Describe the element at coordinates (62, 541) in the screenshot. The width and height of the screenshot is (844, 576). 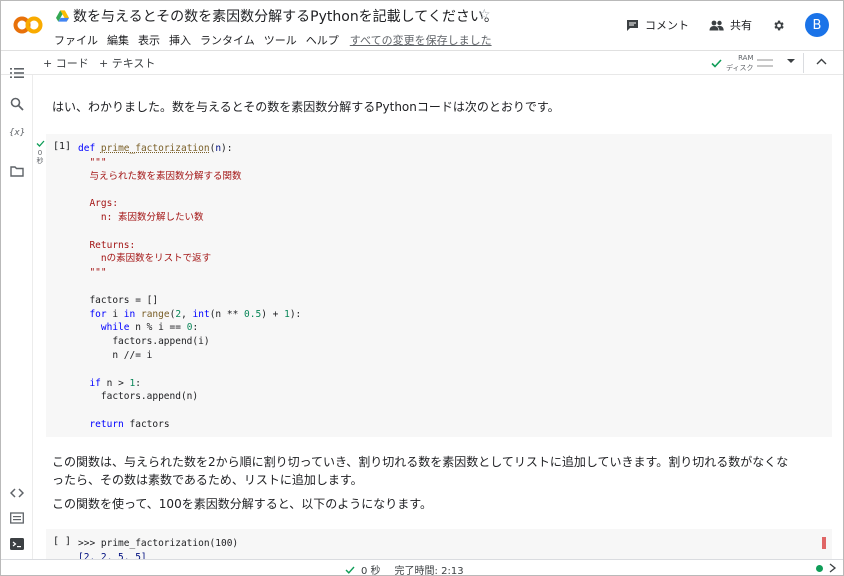
I see `run-cell-button: [ ]` at that location.